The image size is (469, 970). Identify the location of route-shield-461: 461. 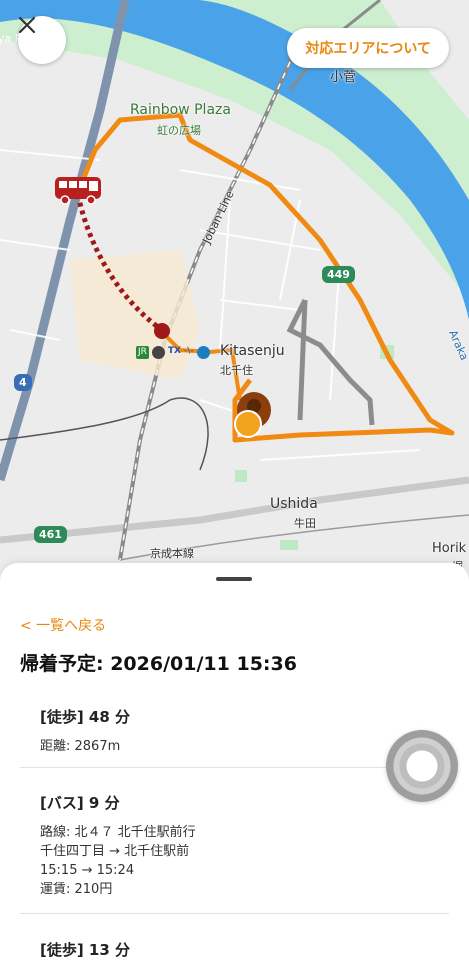
(50, 534).